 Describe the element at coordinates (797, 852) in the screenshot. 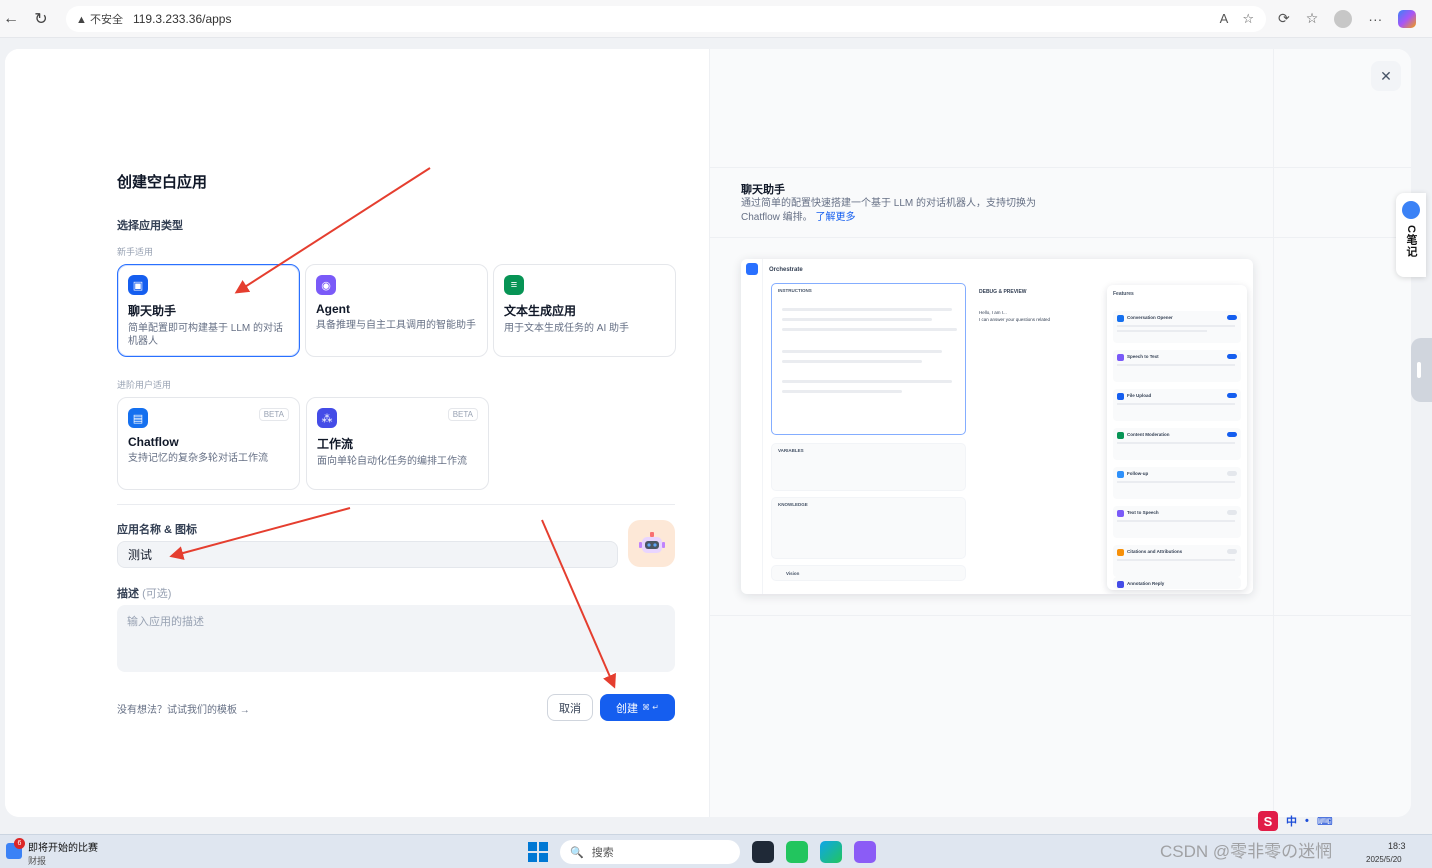

I see `remote-app-icon` at that location.